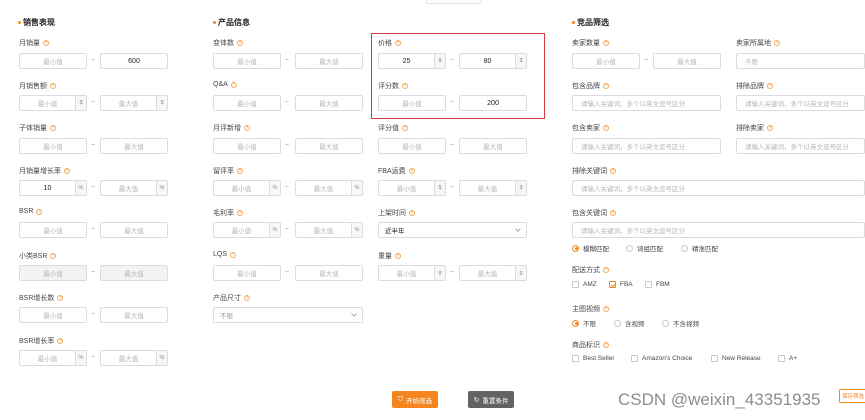  What do you see at coordinates (329, 230) in the screenshot?
I see `gross-margin-max-input: 最大值%` at bounding box center [329, 230].